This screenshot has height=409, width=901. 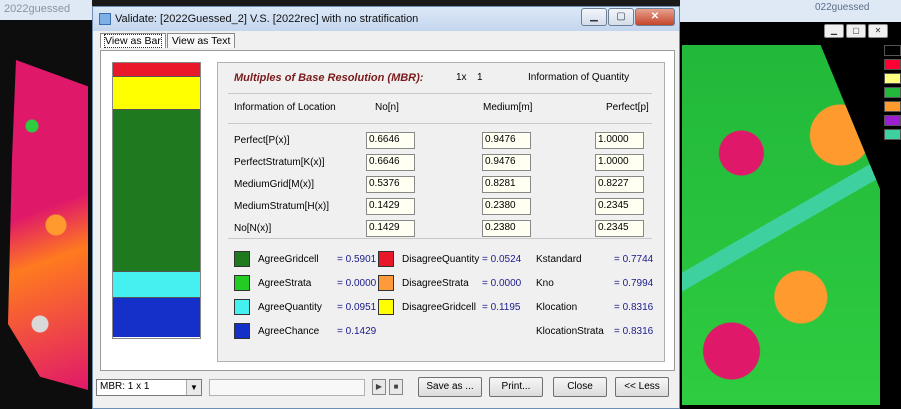 What do you see at coordinates (262, 140) in the screenshot?
I see `row-label: Perfect[P(x)]` at bounding box center [262, 140].